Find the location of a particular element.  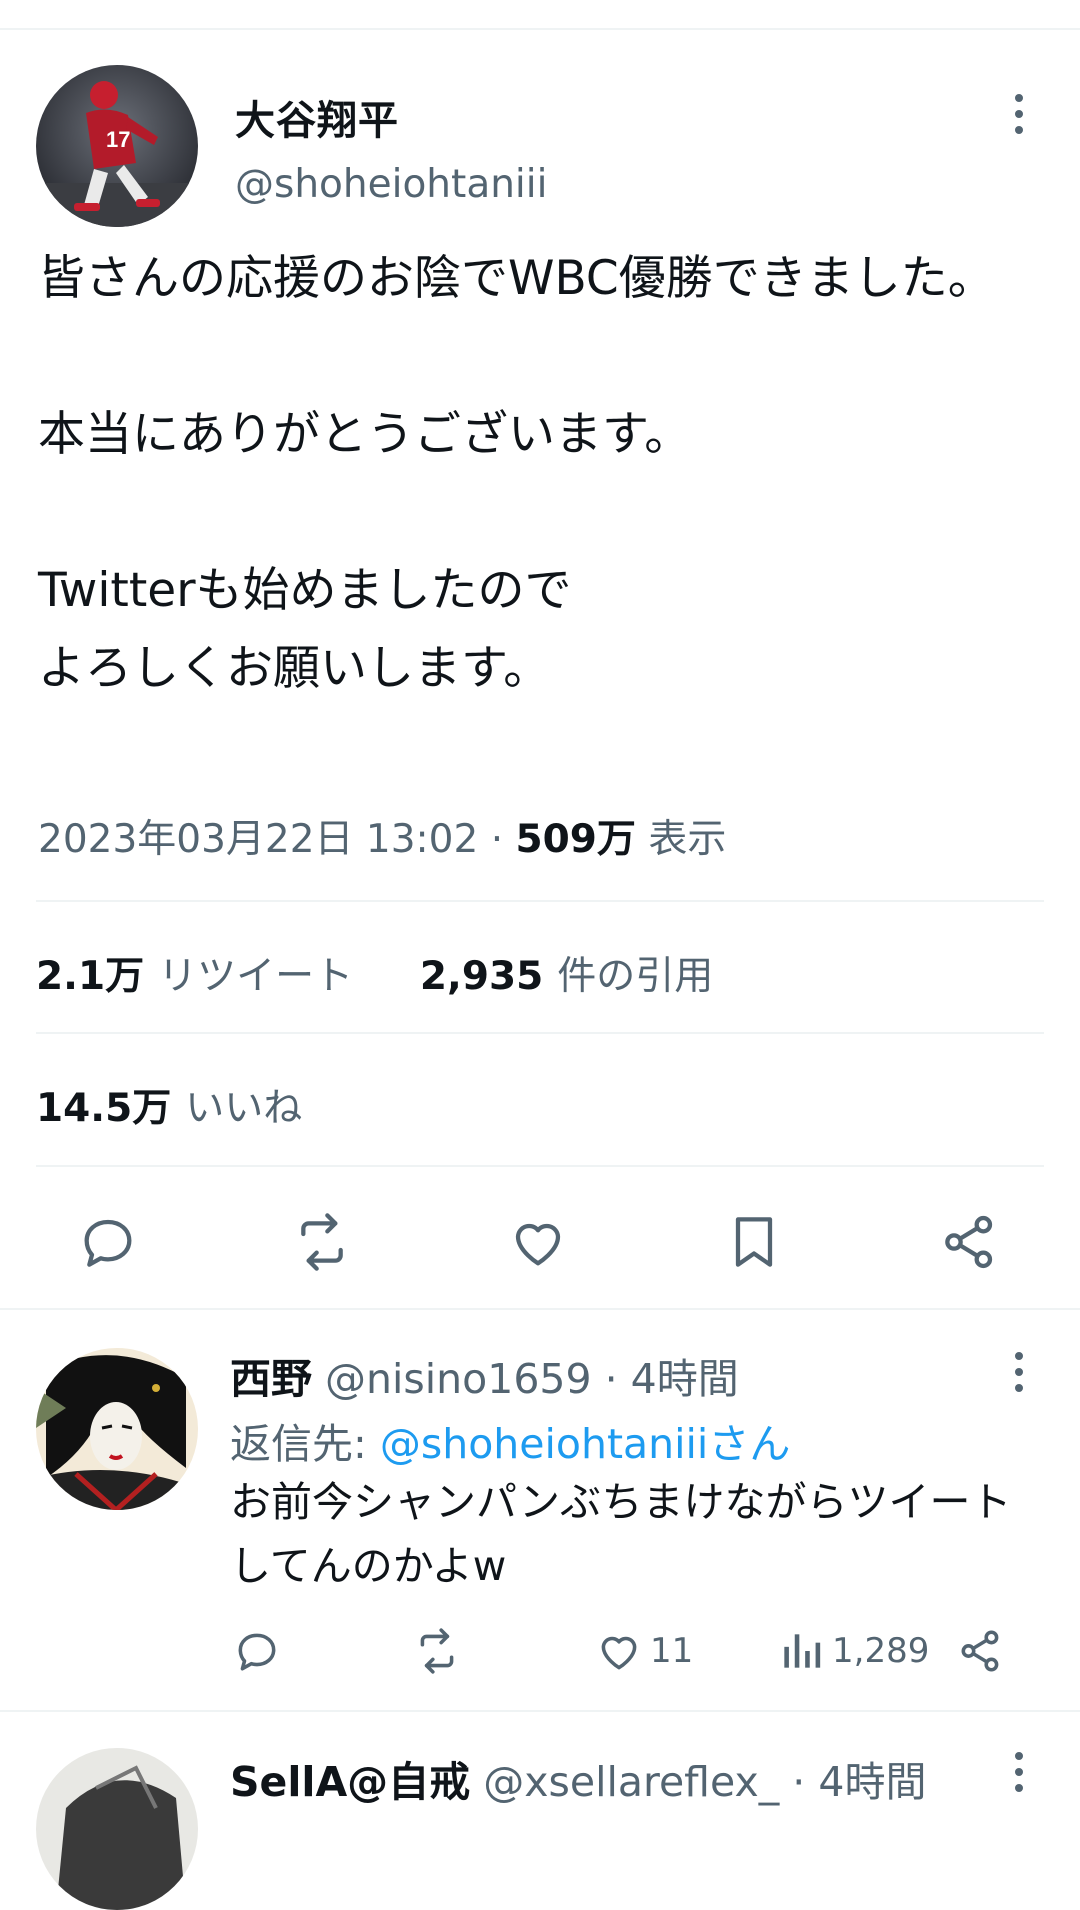

views-label: 表示 is located at coordinates (687, 839).